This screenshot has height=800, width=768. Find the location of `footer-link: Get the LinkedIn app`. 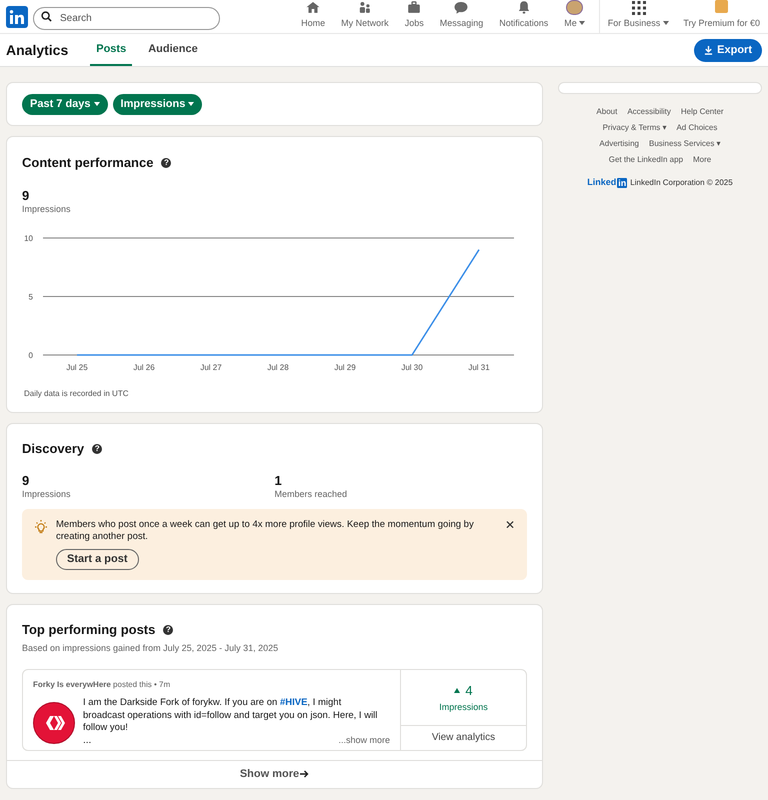

footer-link: Get the LinkedIn app is located at coordinates (646, 160).